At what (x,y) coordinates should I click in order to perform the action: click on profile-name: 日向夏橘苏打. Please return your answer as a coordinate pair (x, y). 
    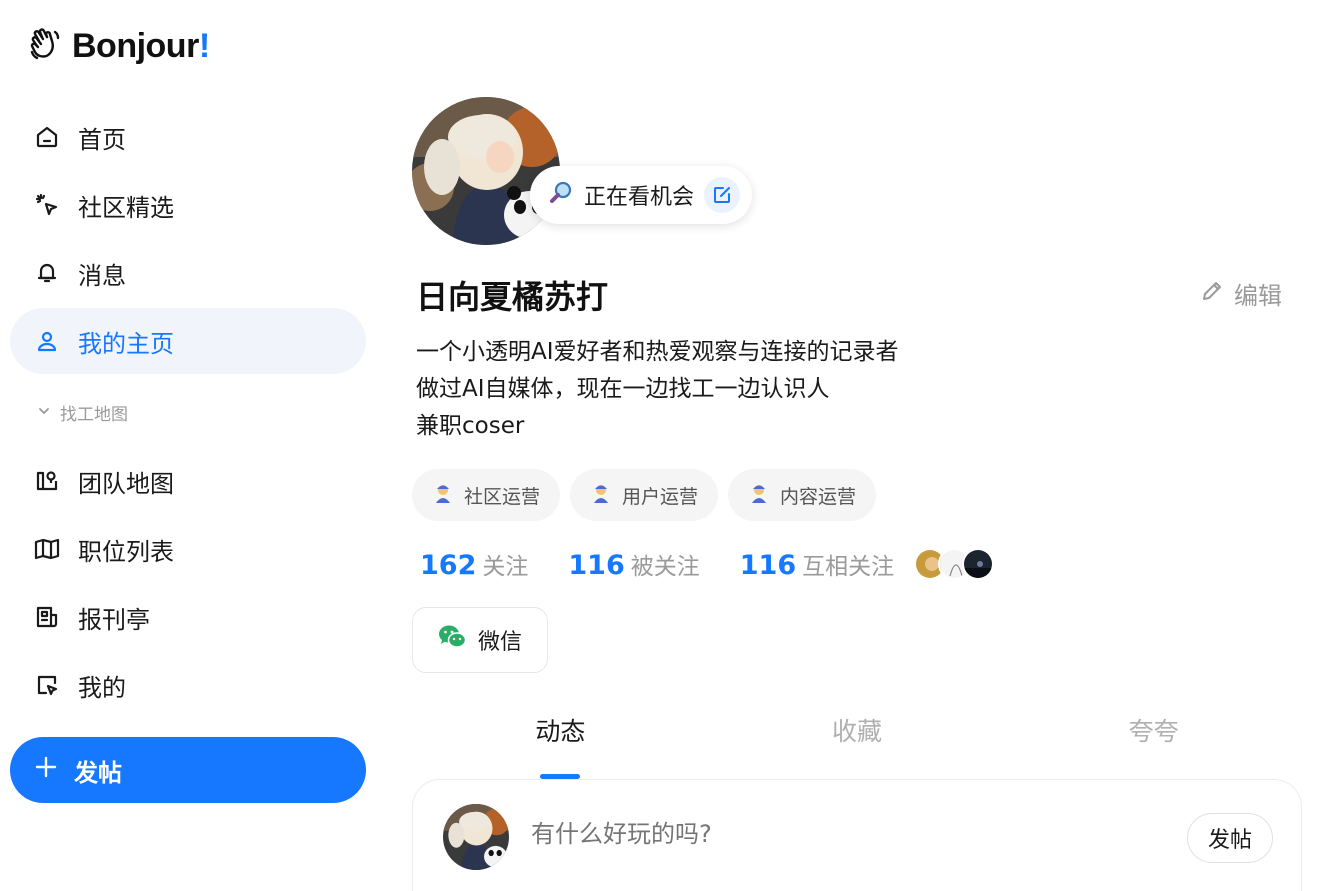
    Looking at the image, I should click on (512, 297).